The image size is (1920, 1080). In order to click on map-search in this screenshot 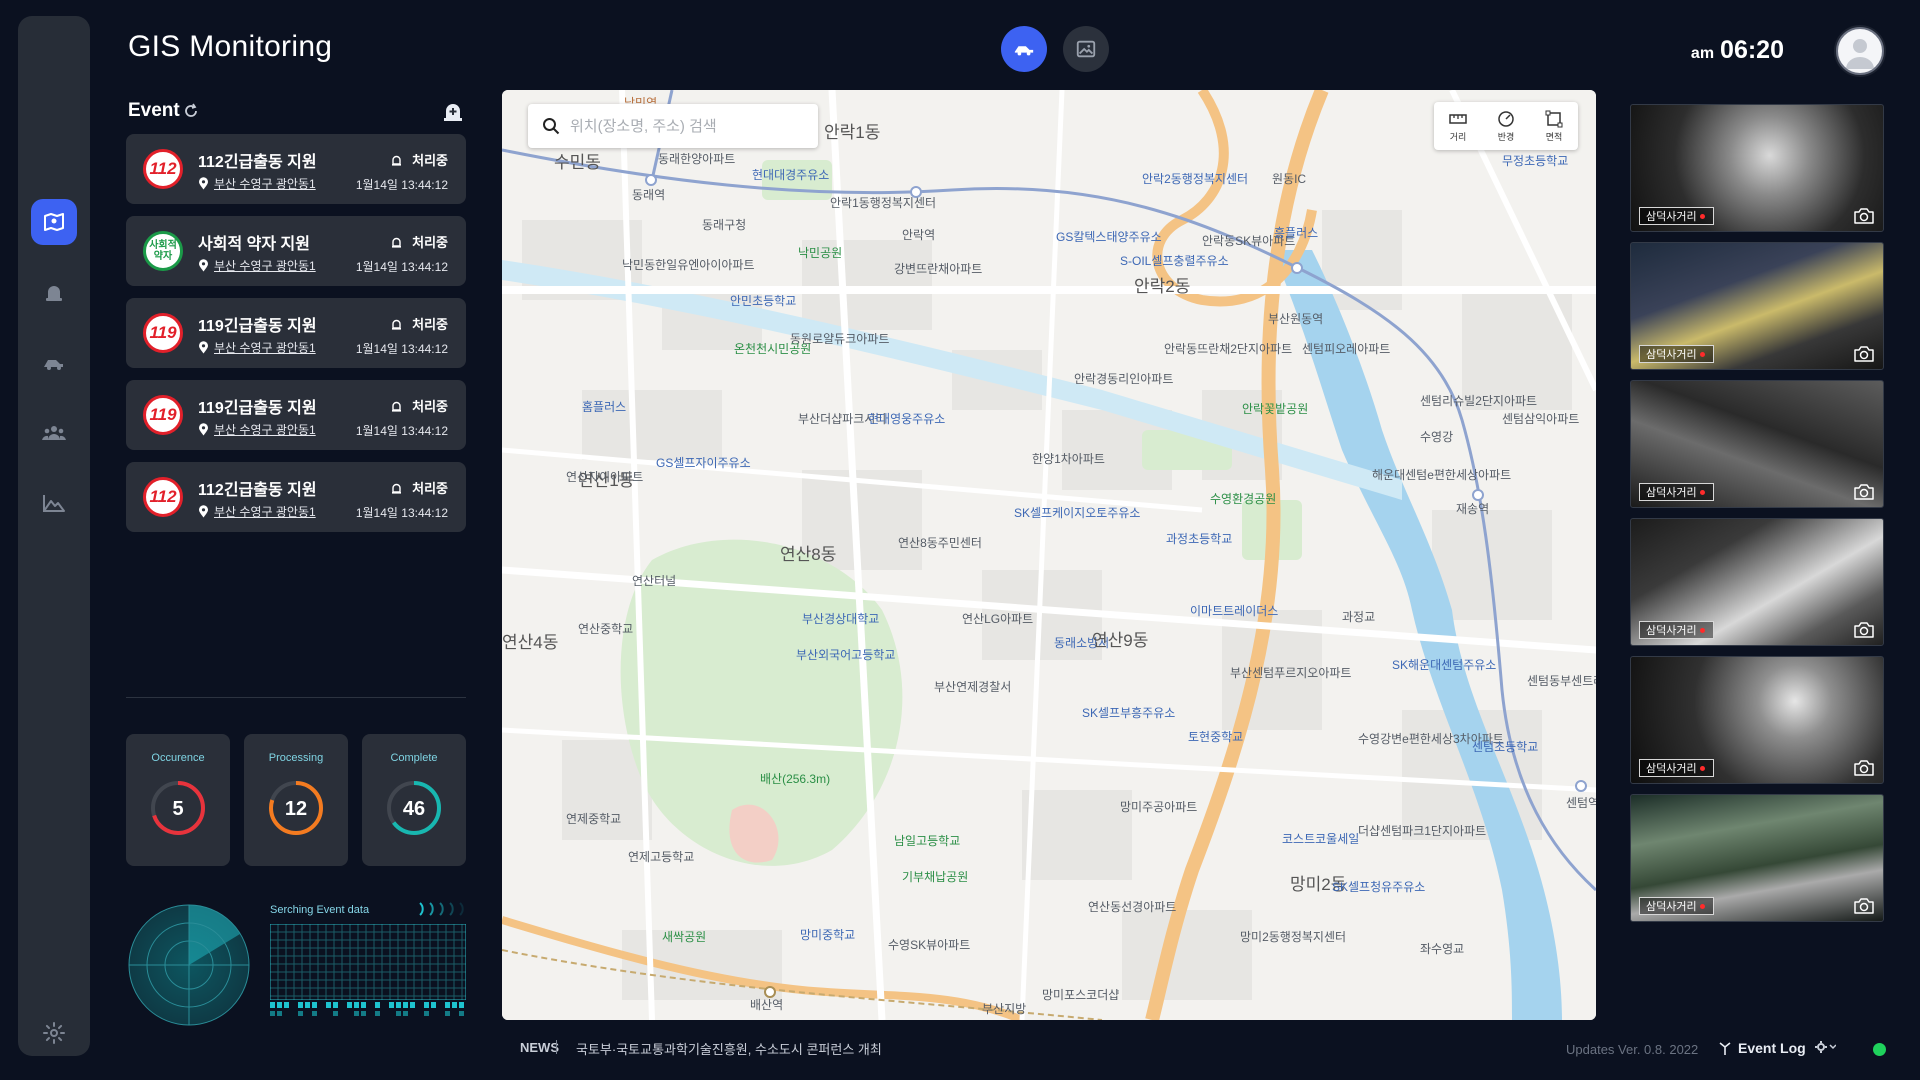, I will do `click(673, 126)`.